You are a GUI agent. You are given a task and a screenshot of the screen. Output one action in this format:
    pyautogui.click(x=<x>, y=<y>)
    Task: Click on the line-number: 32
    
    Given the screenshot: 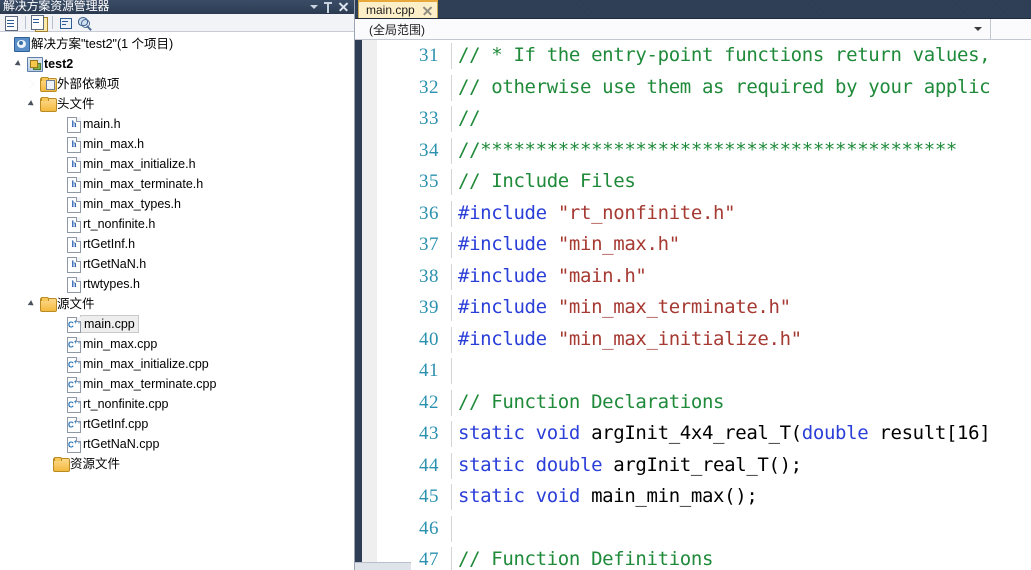 What is the action you would take?
    pyautogui.click(x=429, y=87)
    